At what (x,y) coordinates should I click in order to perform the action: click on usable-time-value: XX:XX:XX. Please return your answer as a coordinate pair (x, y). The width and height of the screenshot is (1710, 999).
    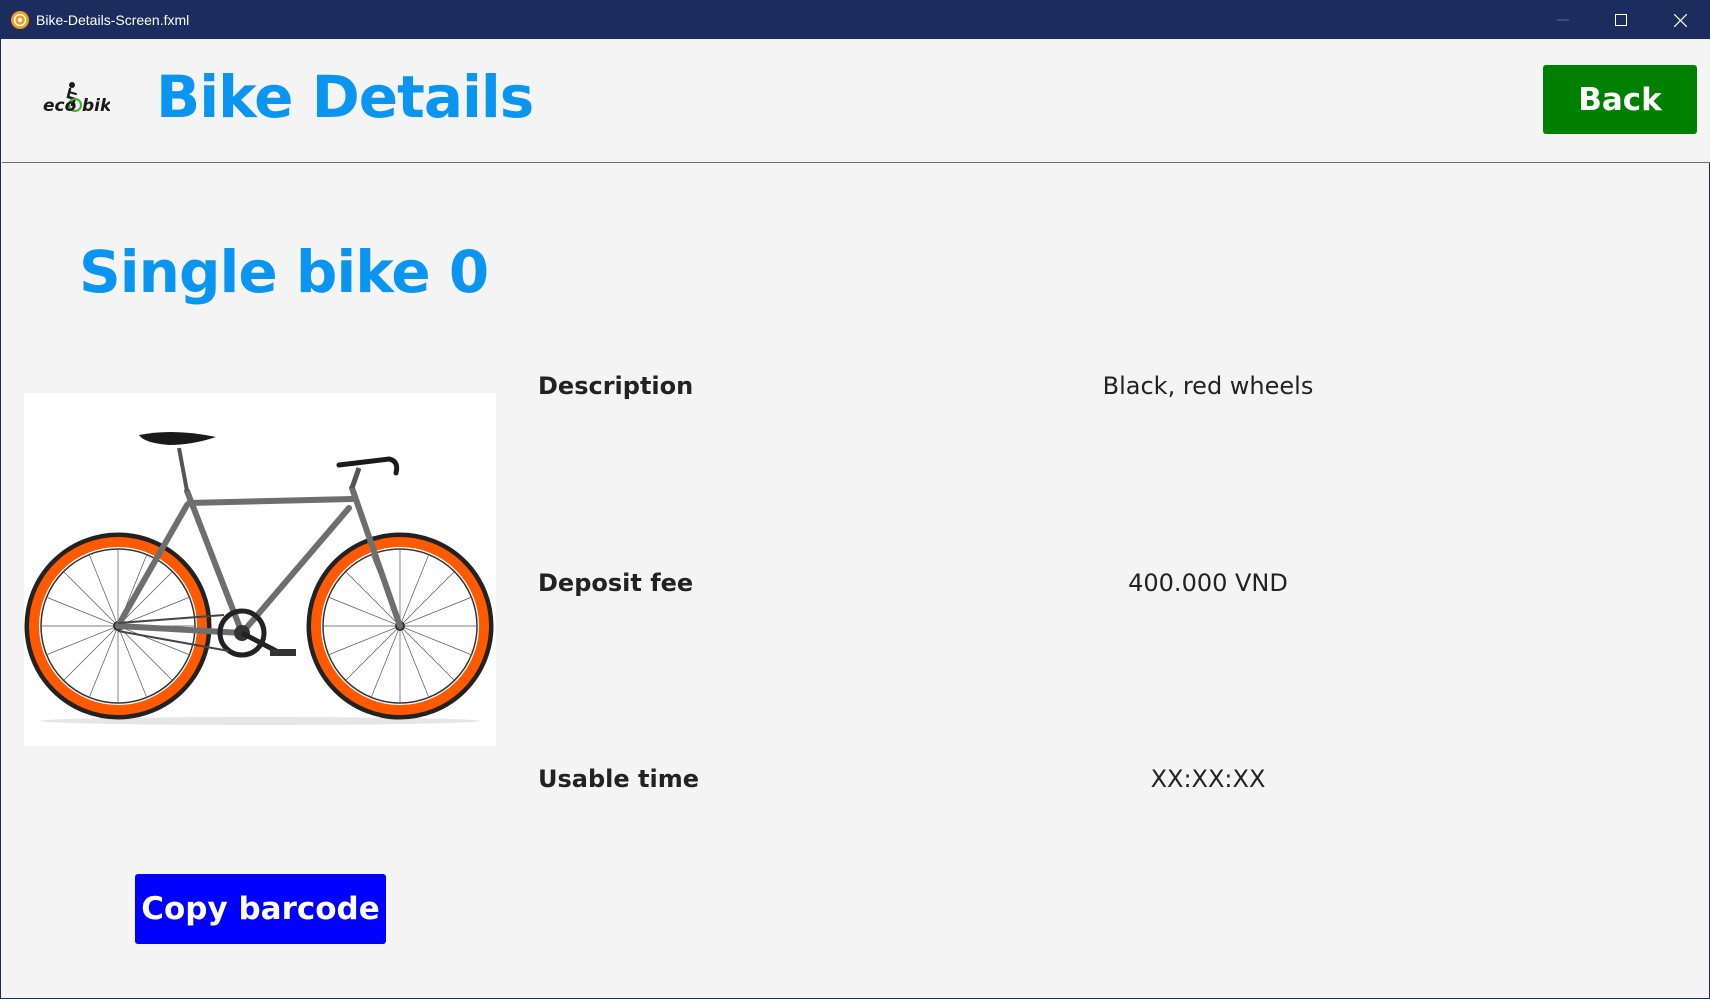
    Looking at the image, I should click on (1208, 779).